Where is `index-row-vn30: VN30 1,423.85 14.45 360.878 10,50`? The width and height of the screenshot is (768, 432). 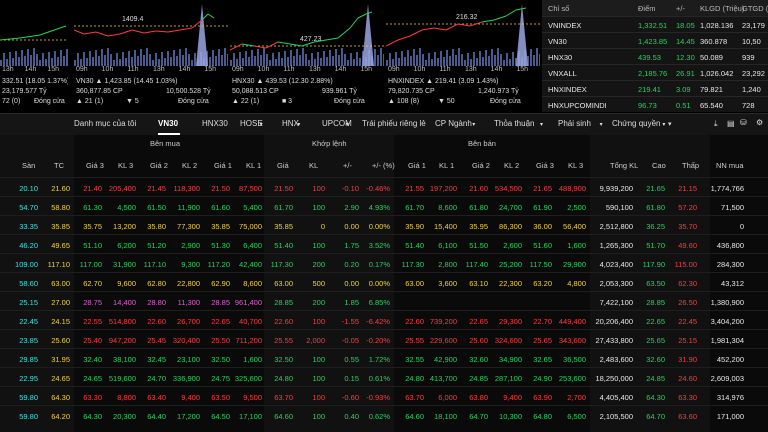 index-row-vn30: VN30 1,423.85 14.45 360.878 10,50 is located at coordinates (655, 40).